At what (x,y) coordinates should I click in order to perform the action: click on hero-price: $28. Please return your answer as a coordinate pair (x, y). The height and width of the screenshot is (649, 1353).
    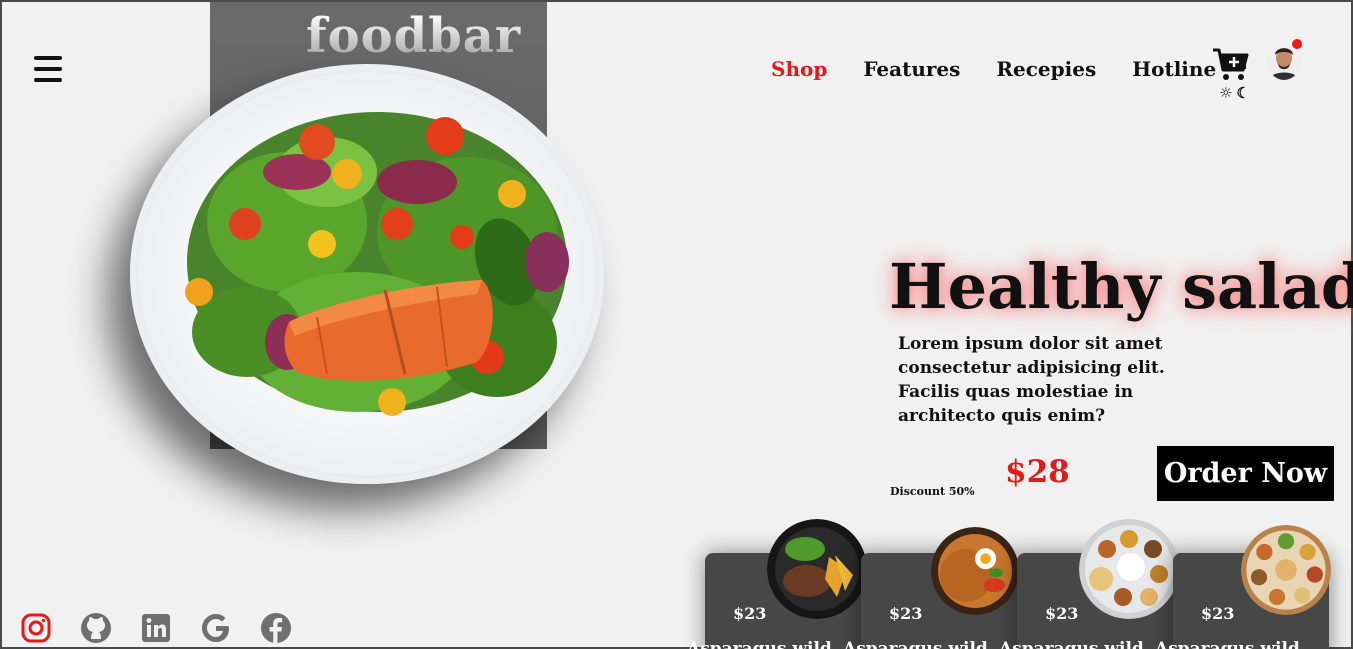
    Looking at the image, I should click on (1037, 472).